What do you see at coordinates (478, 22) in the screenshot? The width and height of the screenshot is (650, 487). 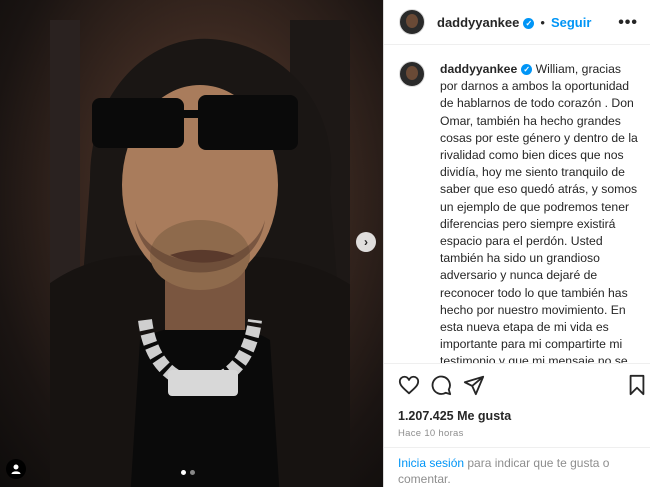 I see `username-text: daddyyankee` at bounding box center [478, 22].